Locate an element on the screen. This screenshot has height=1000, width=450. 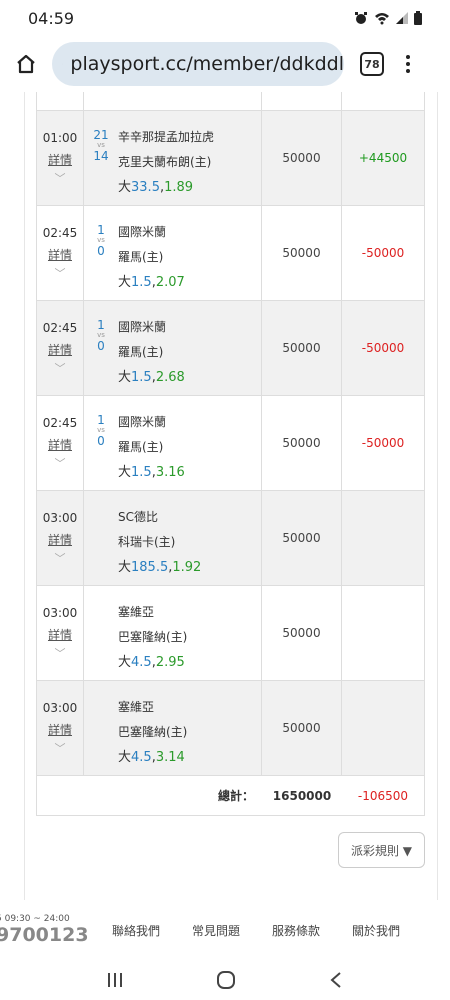
bet-line: 33.5 is located at coordinates (145, 187).